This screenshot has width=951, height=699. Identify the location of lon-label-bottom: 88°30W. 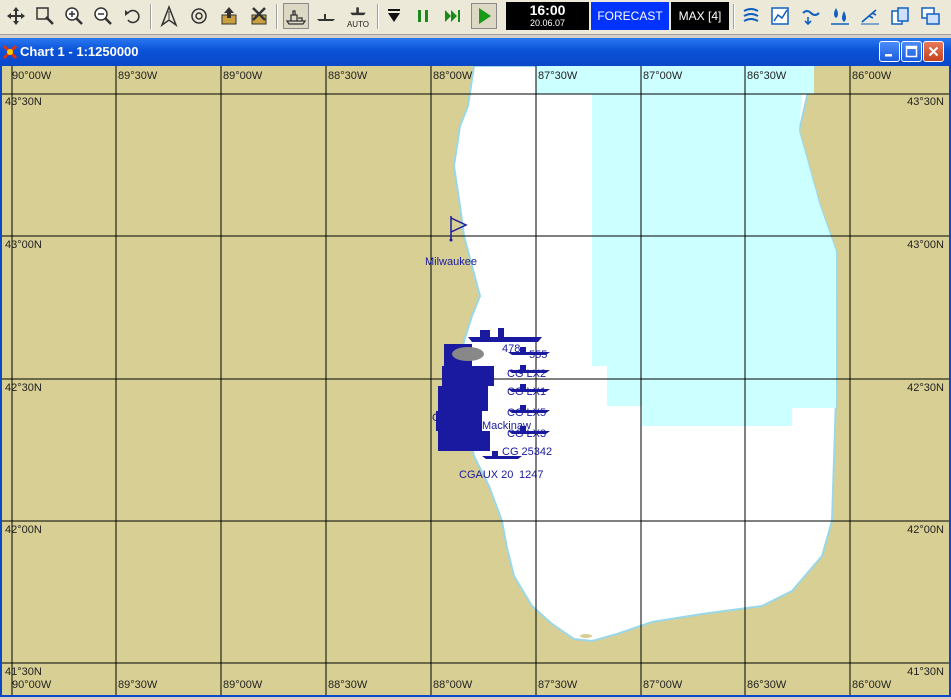
(348, 685).